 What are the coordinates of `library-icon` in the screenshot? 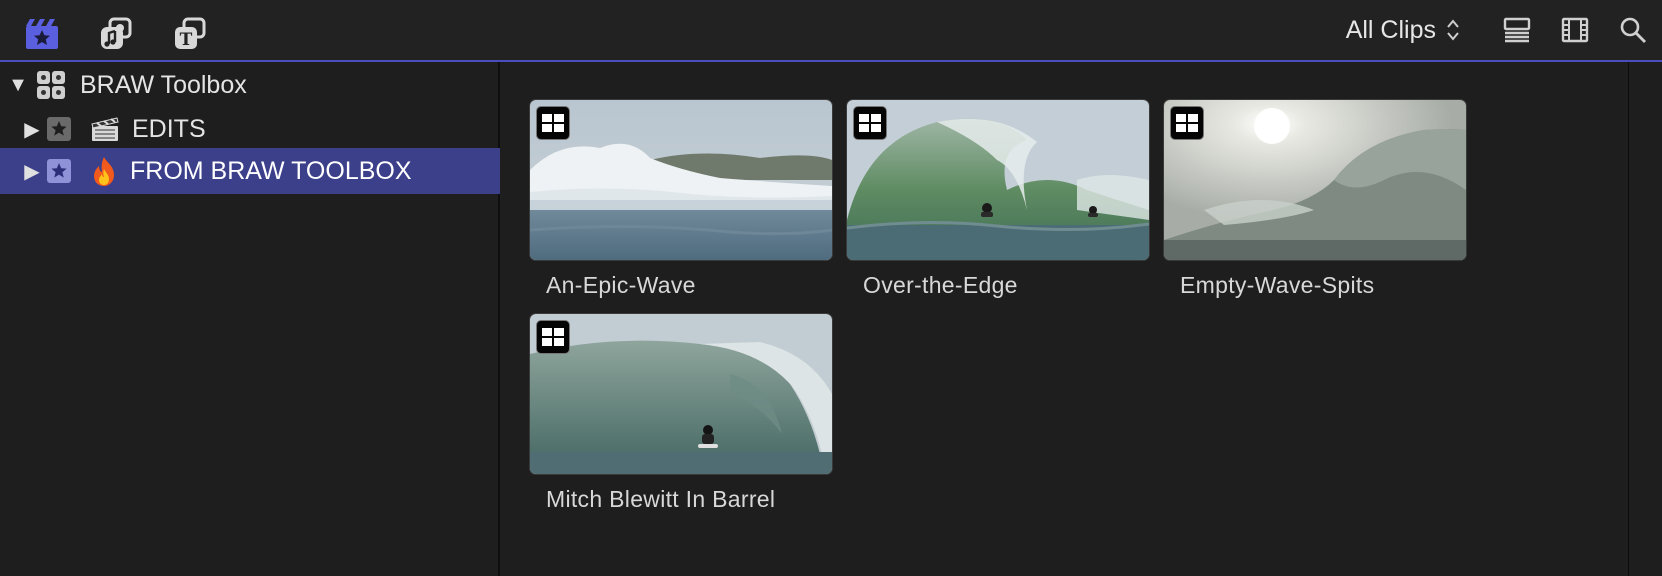 It's located at (51, 85).